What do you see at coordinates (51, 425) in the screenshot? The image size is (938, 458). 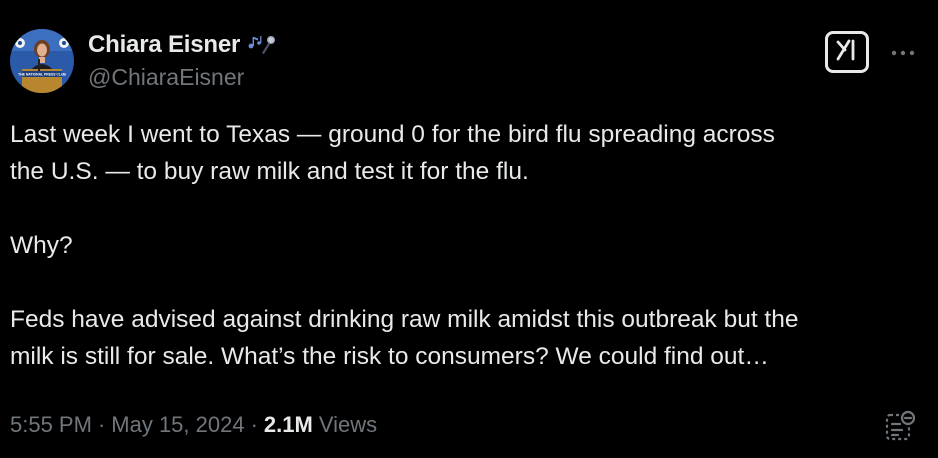 I see `tweet-time: 5:55 PM` at bounding box center [51, 425].